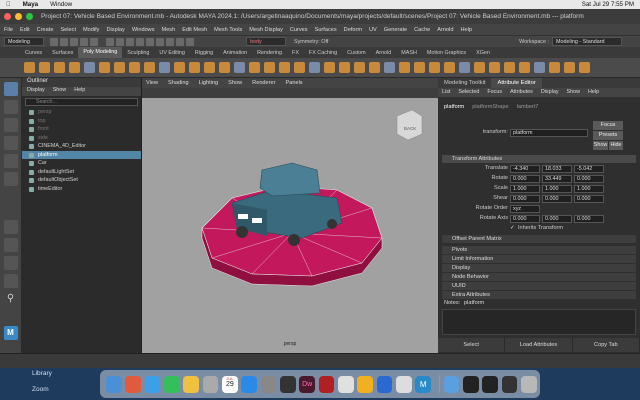 The image size is (640, 400). I want to click on offset-parent-section: Offset Parent Matrix, so click(539, 239).